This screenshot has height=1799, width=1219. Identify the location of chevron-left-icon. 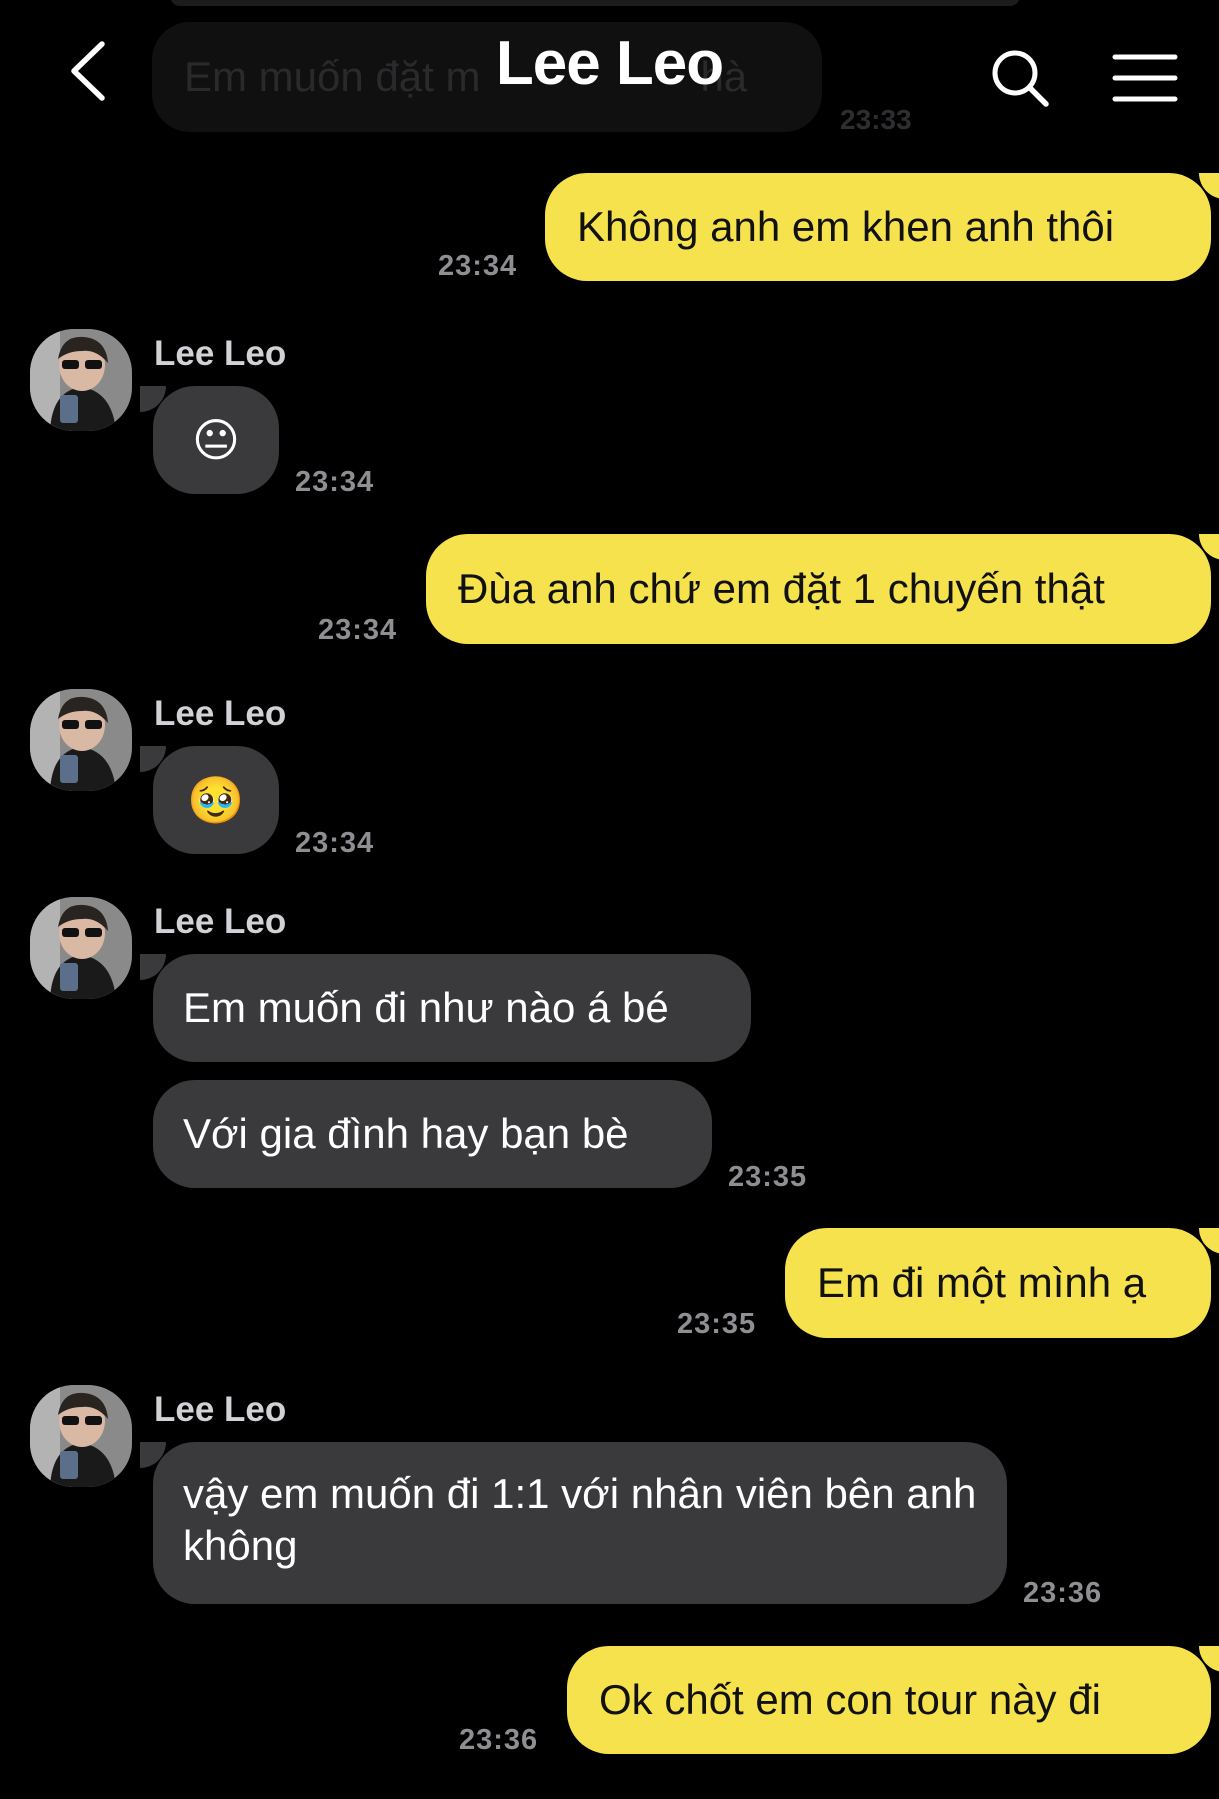
(88, 71).